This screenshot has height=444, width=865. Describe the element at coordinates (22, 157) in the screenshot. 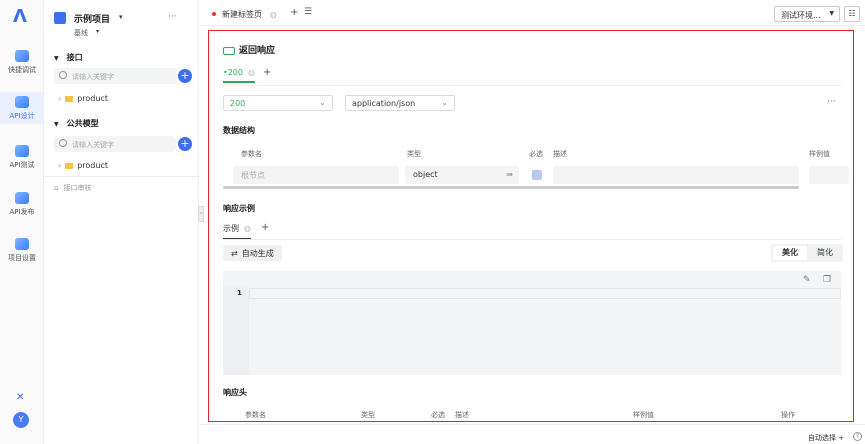

I see `rail-item-api-test: API测试` at that location.